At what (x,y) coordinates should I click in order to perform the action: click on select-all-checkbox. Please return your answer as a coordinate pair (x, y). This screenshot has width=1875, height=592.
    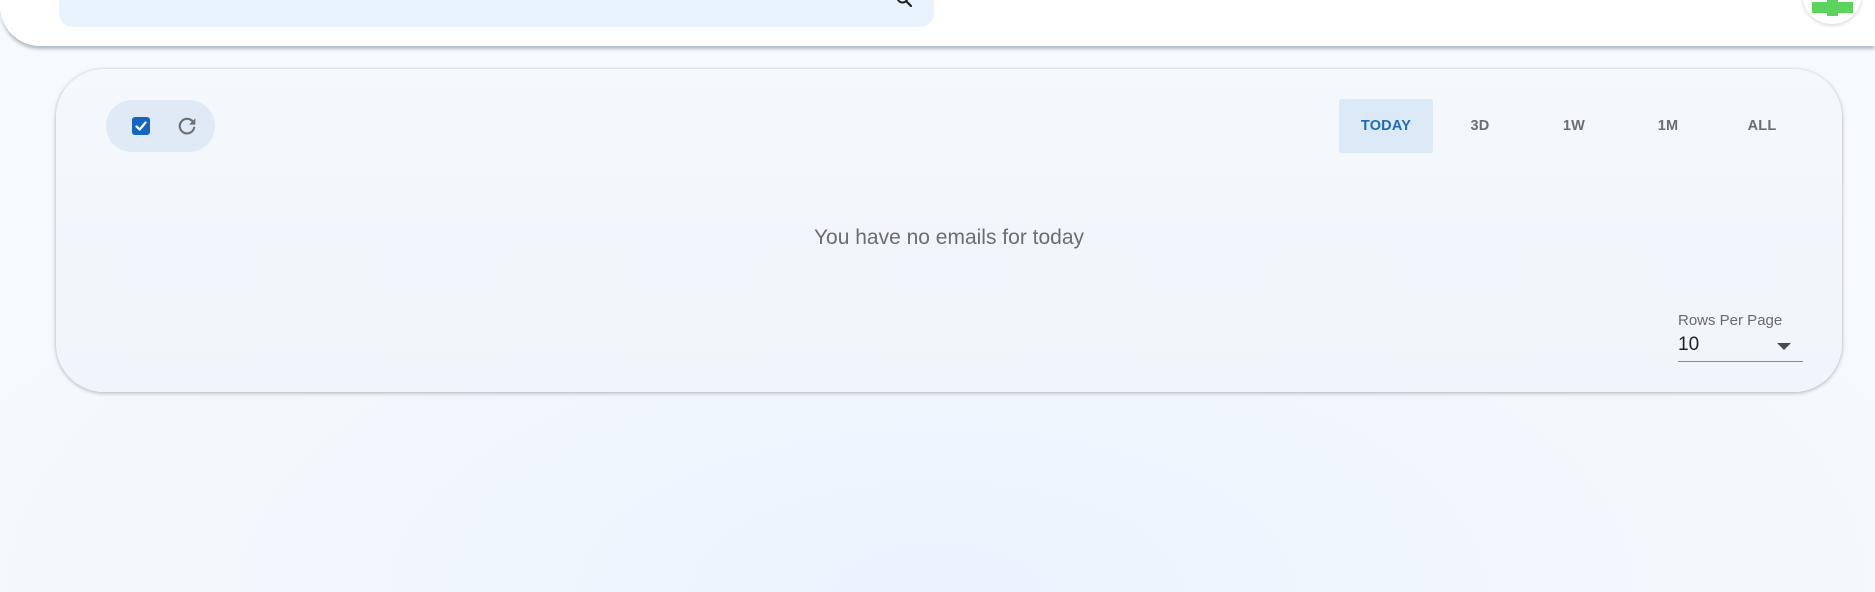
    Looking at the image, I should click on (141, 126).